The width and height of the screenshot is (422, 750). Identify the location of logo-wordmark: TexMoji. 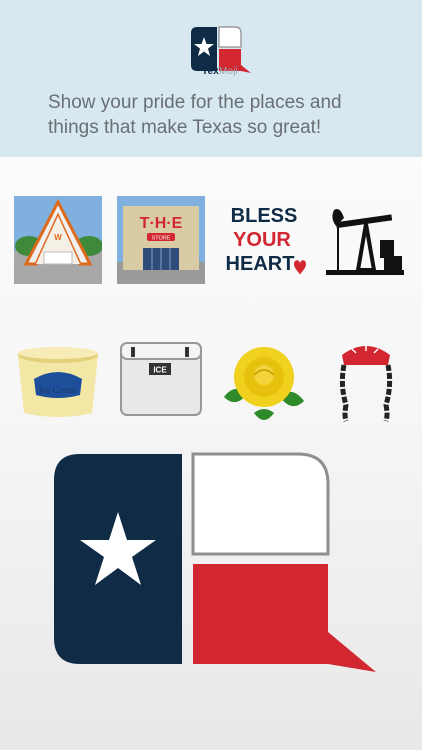
(220, 71).